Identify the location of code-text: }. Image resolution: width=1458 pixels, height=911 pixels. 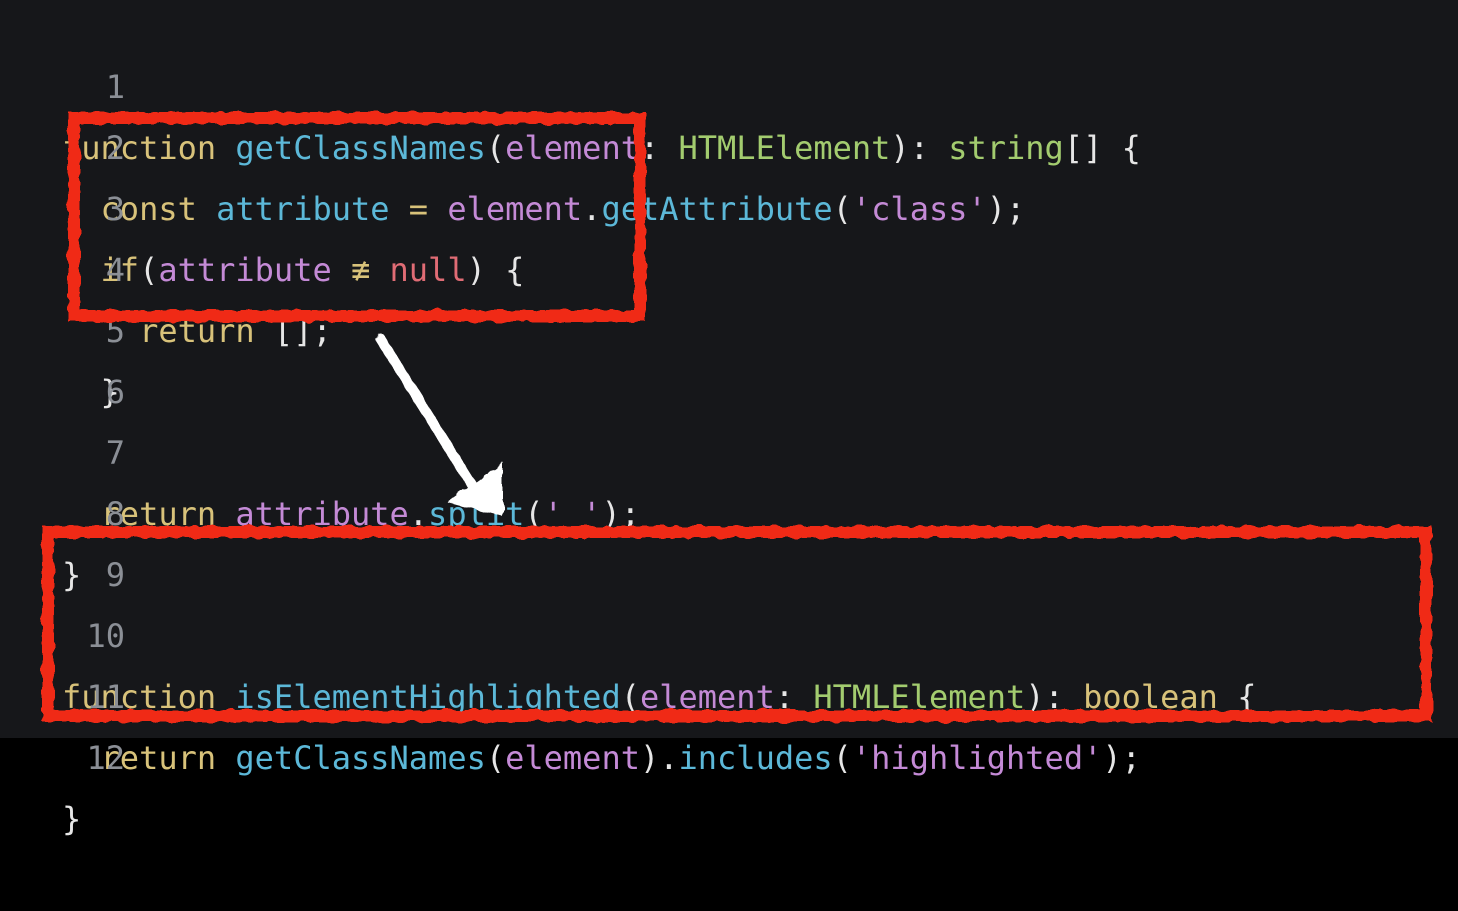
(72, 819).